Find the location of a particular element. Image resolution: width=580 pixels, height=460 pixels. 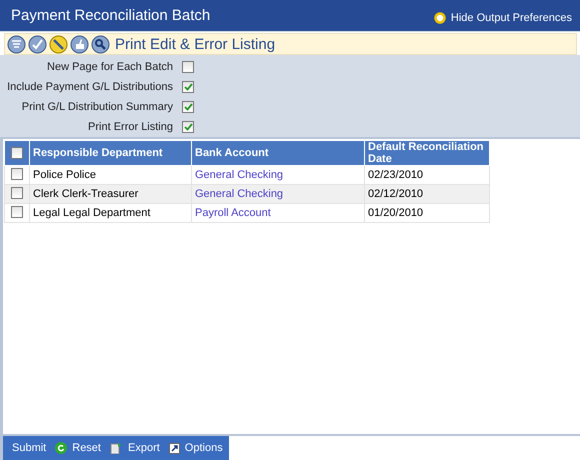

footer-button: Submit is located at coordinates (29, 448).